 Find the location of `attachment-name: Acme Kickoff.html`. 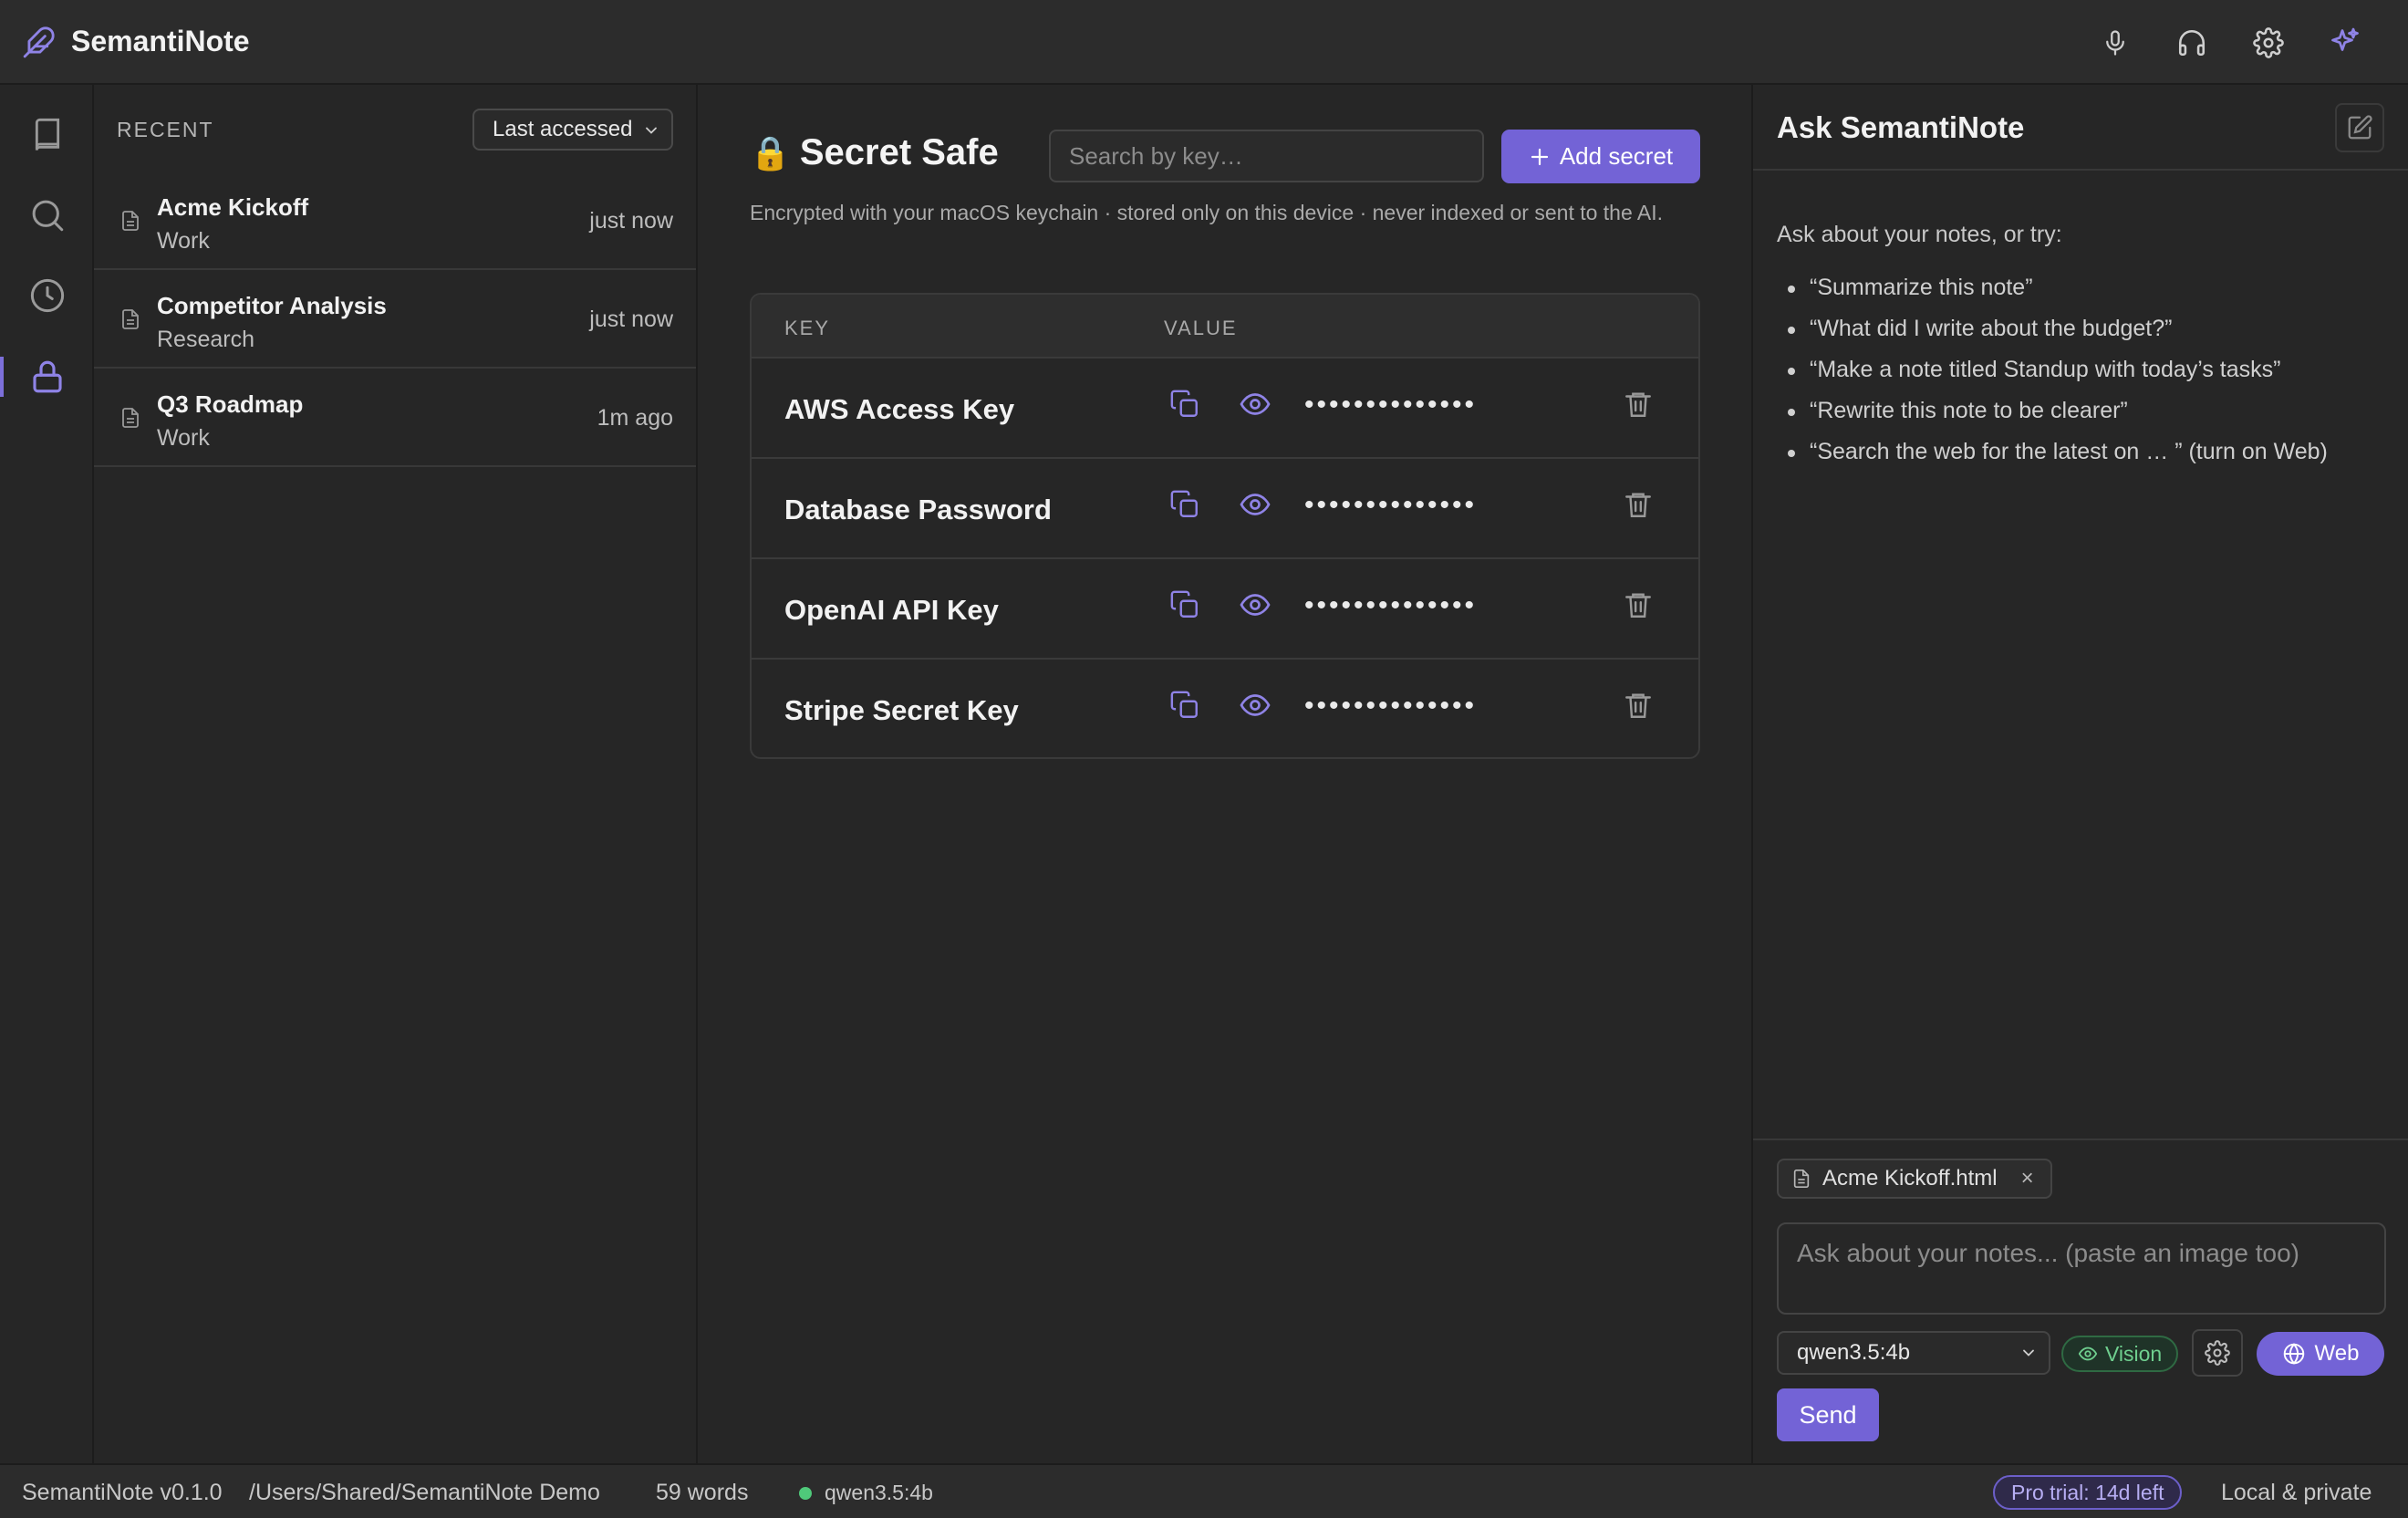

attachment-name: Acme Kickoff.html is located at coordinates (1910, 1178).